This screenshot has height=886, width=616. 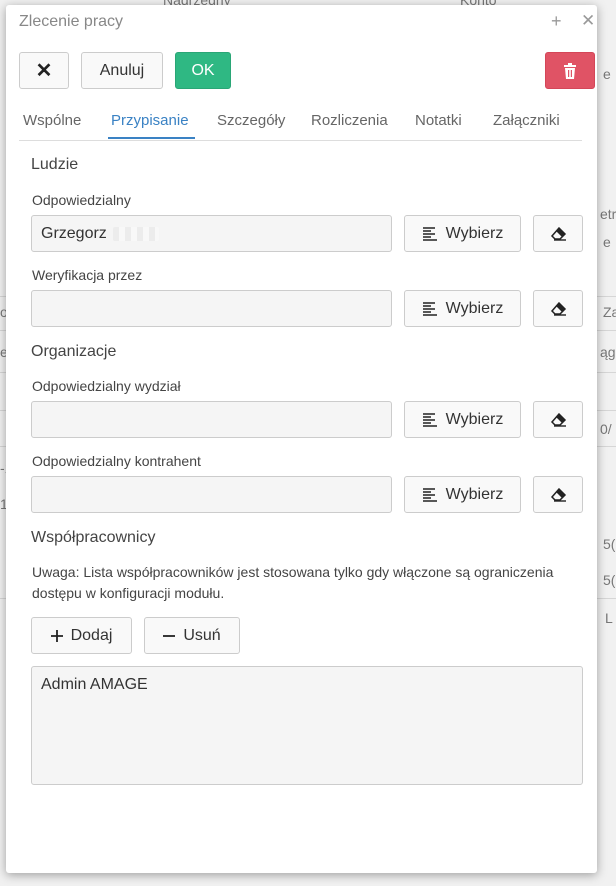 I want to click on contractor-field, so click(x=211, y=494).